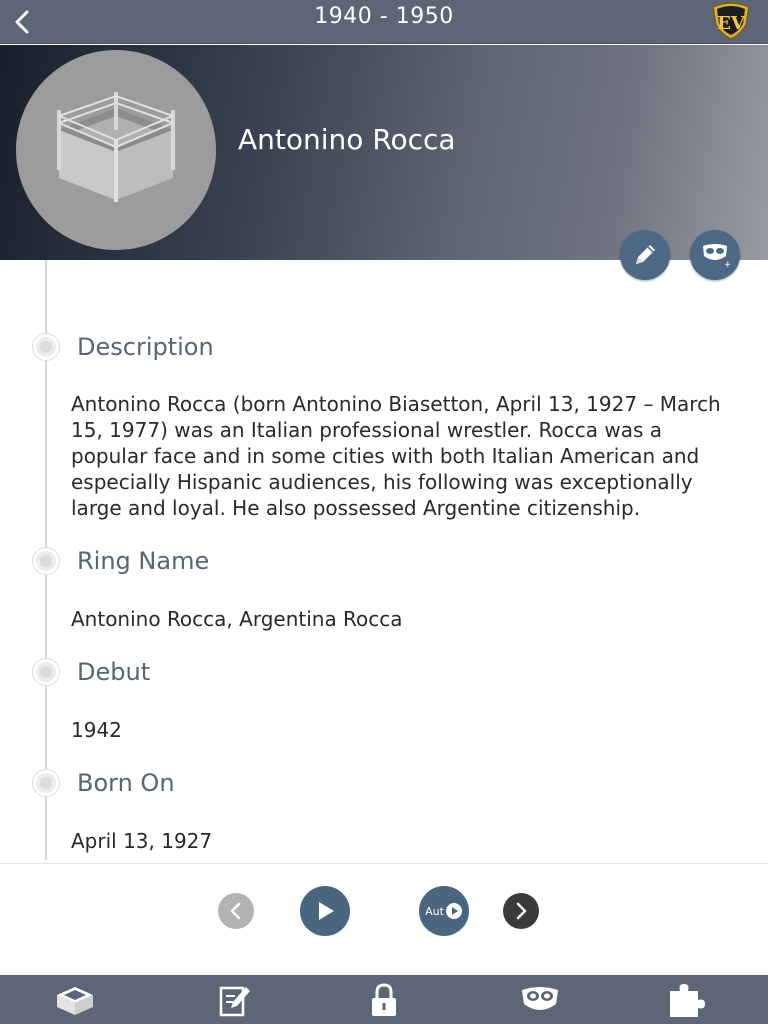 The image size is (768, 1024). I want to click on chevron-left-icon, so click(235, 911).